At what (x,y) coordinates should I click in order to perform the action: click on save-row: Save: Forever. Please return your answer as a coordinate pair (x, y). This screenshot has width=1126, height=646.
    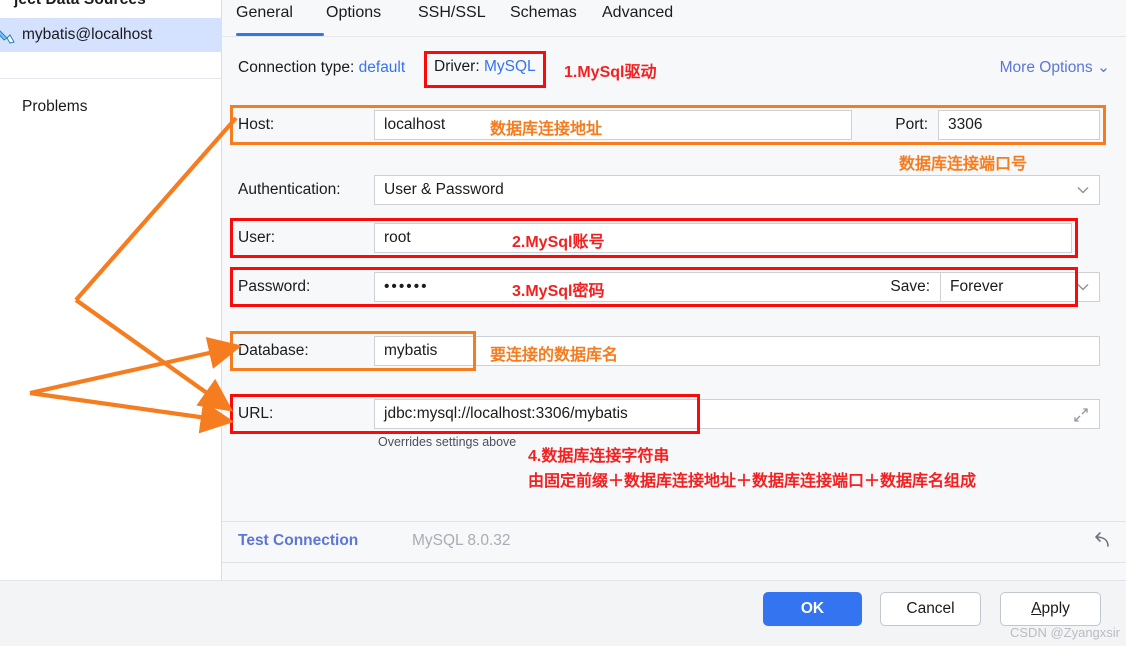
    Looking at the image, I should click on (989, 287).